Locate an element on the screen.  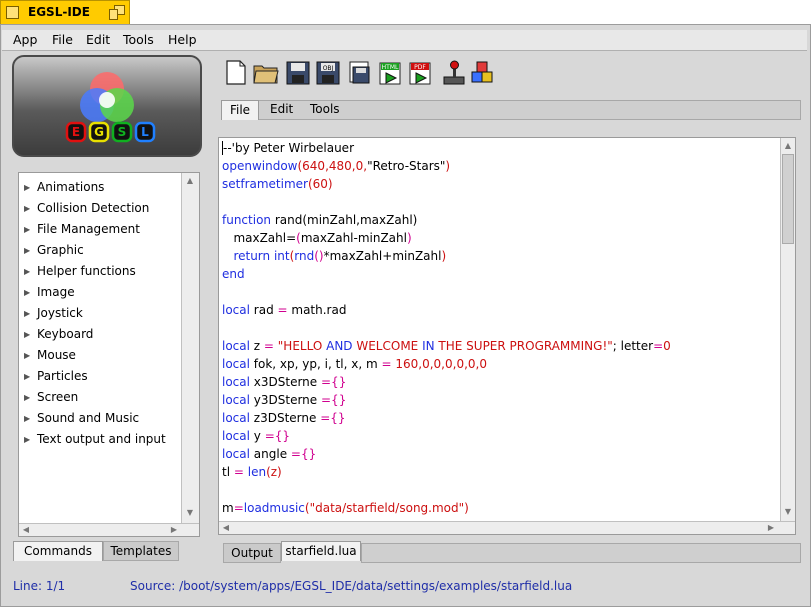
export-html-icon: HTML is located at coordinates (390, 73).